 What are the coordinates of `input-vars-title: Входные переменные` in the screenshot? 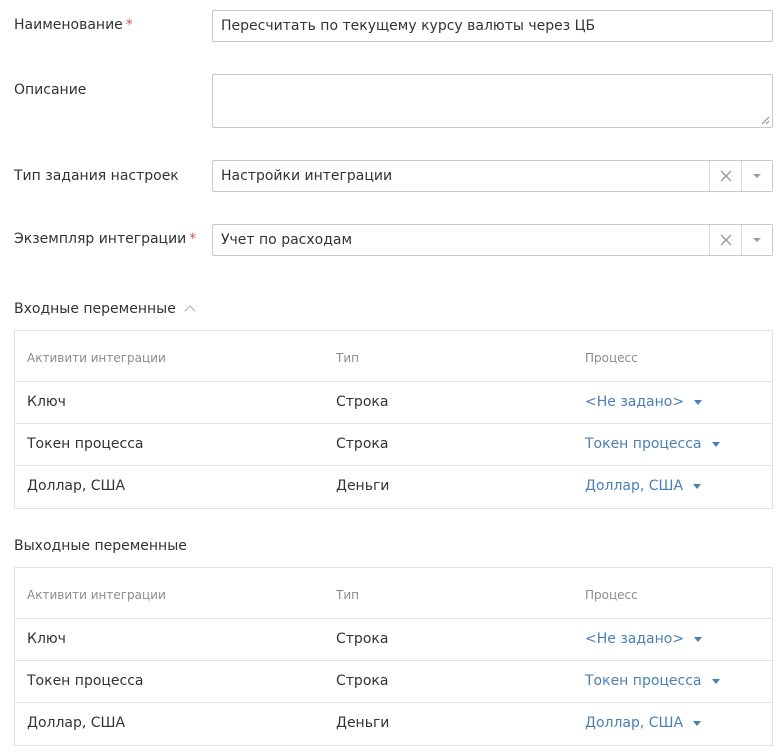 It's located at (95, 309).